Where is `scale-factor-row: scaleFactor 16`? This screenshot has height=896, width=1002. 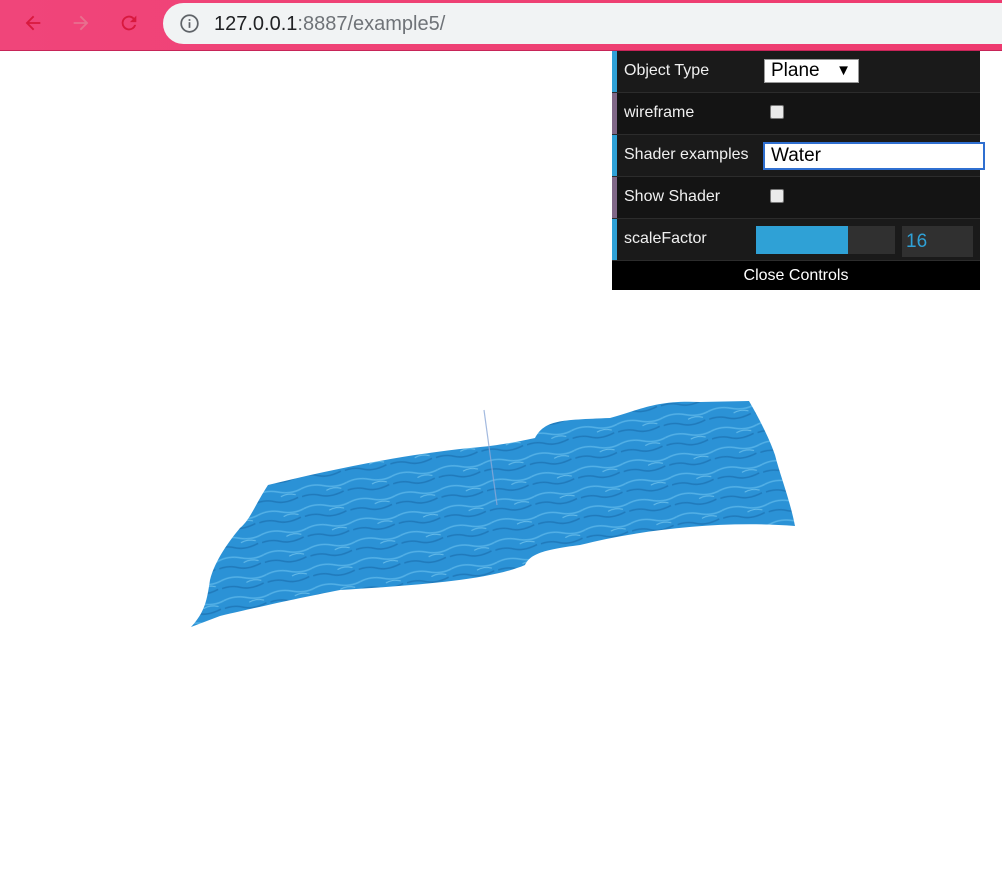 scale-factor-row: scaleFactor 16 is located at coordinates (796, 240).